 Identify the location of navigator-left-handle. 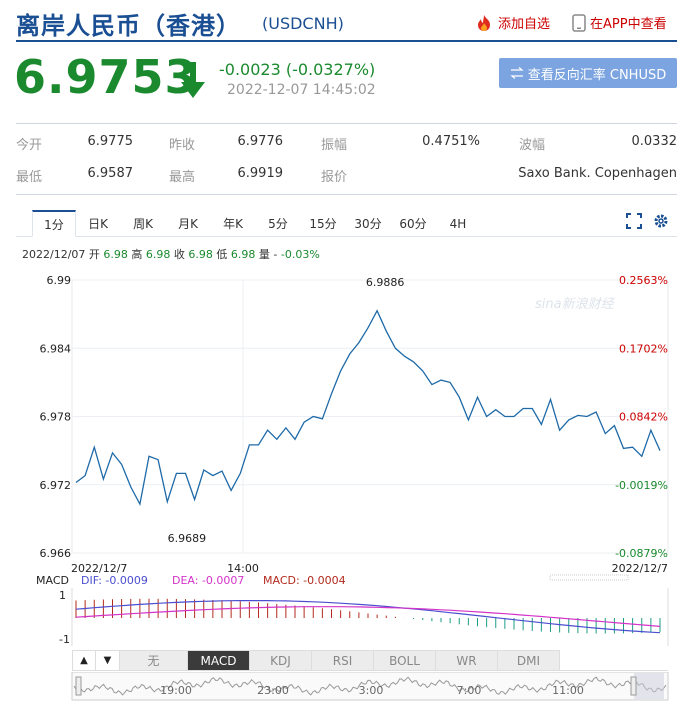
(78, 686).